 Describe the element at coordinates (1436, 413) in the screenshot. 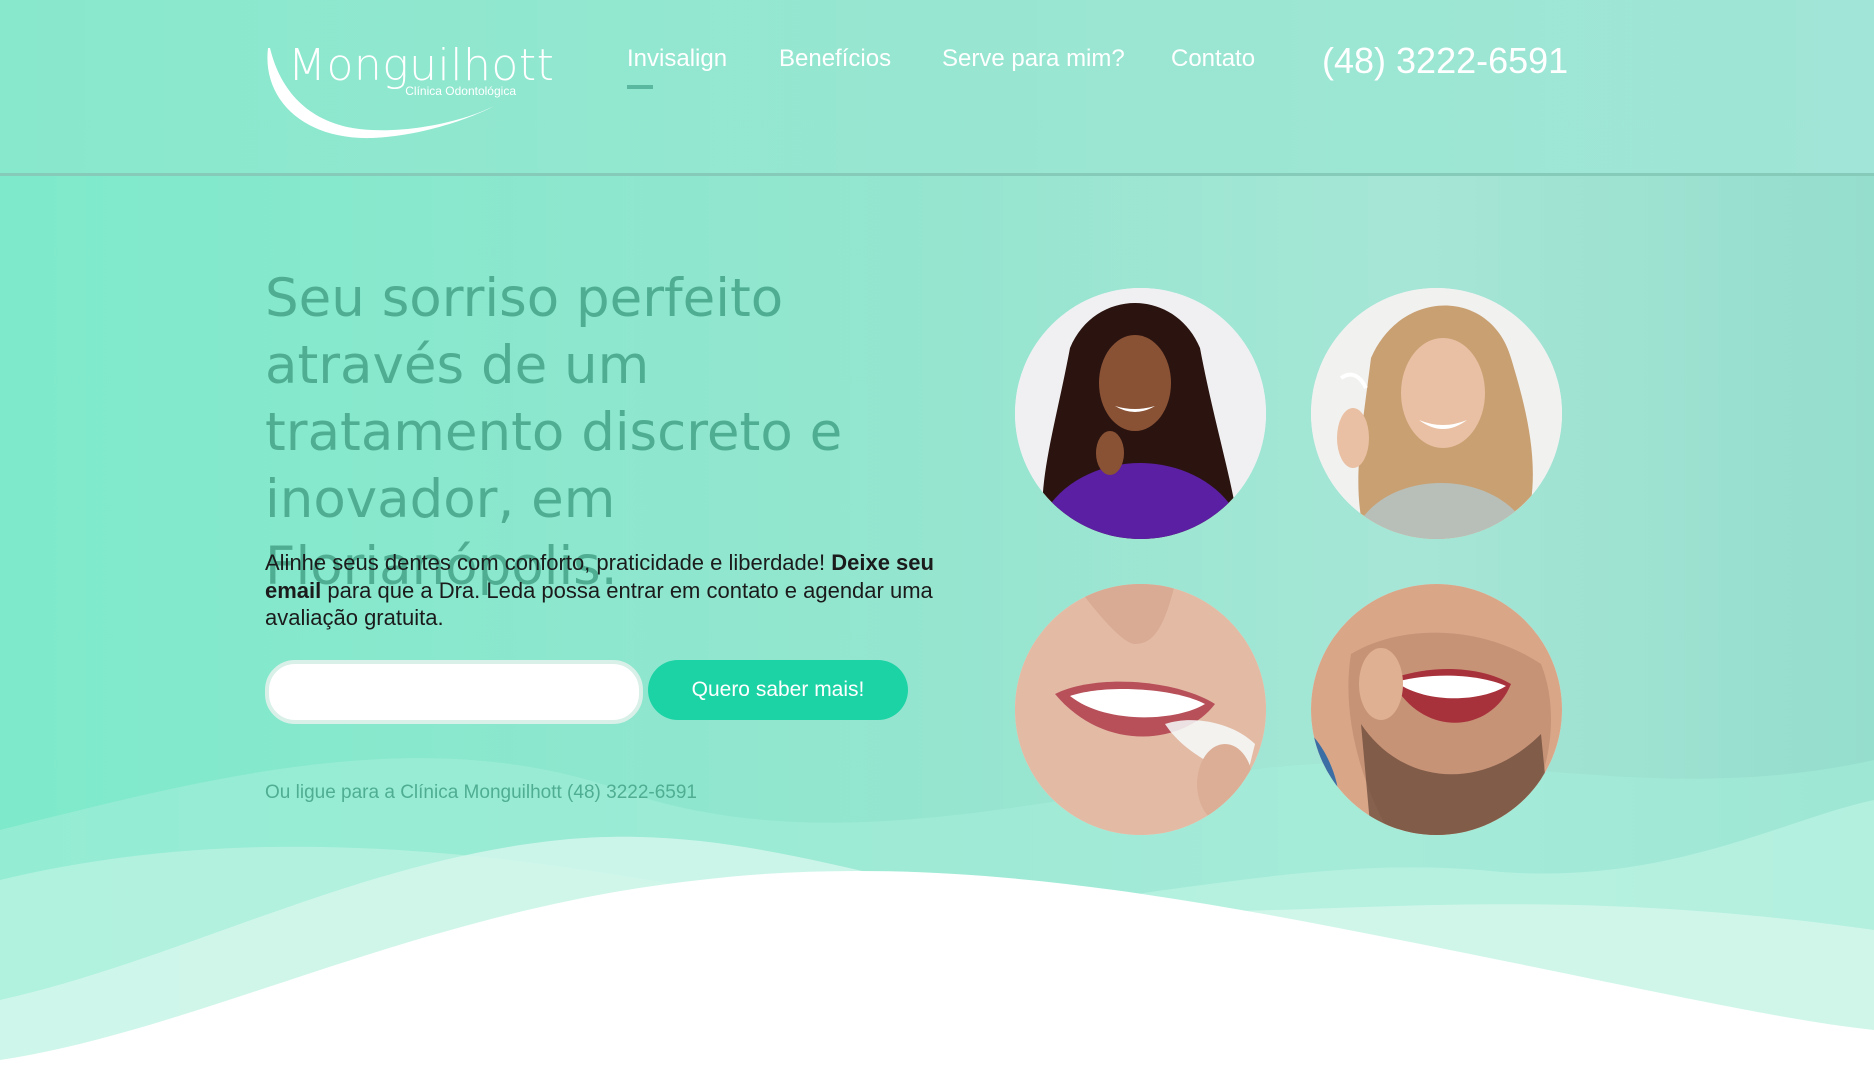

I see `photo-woman-blonde` at that location.